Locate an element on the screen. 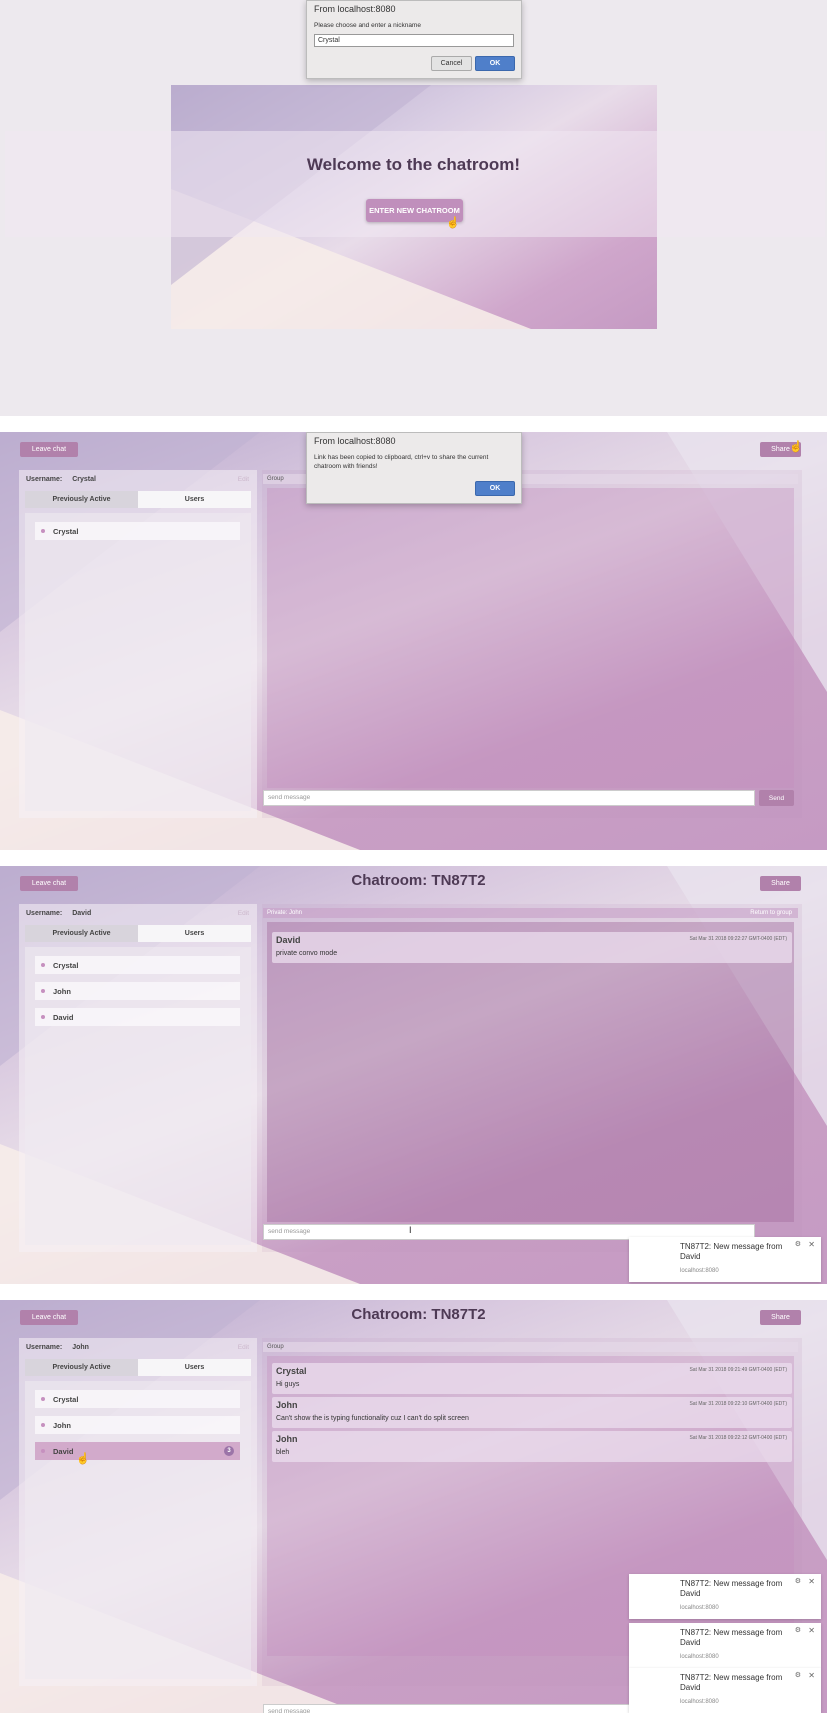 Image resolution: width=827 pixels, height=1713 pixels. message-text: Hi guys is located at coordinates (288, 1384).